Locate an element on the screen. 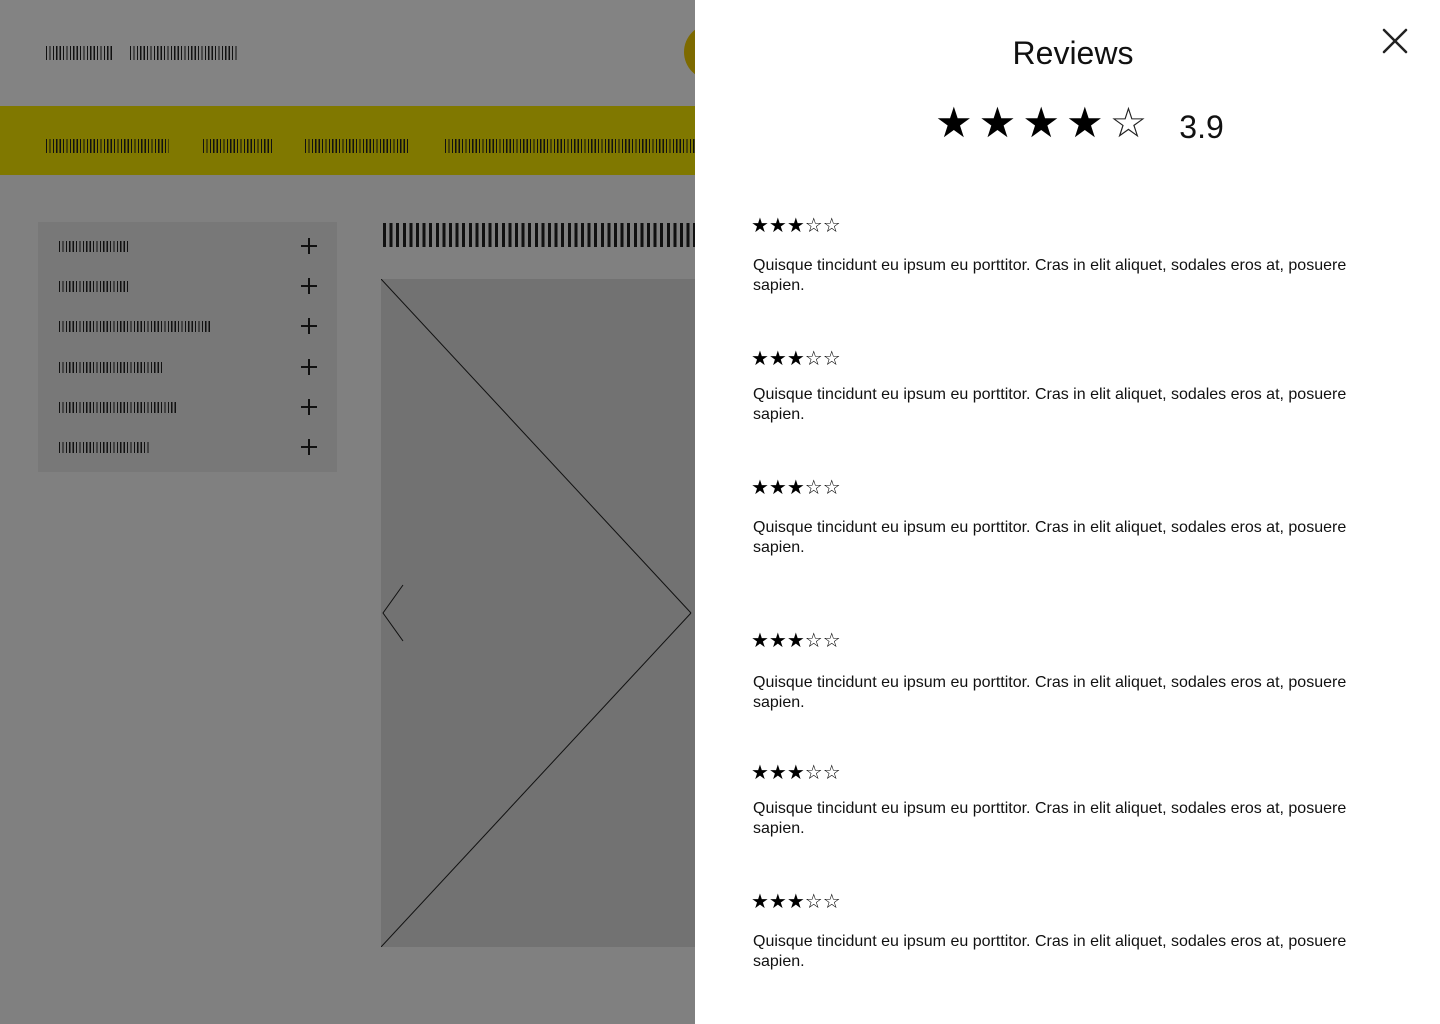 The height and width of the screenshot is (1024, 1440). product-title is located at coordinates (539, 235).